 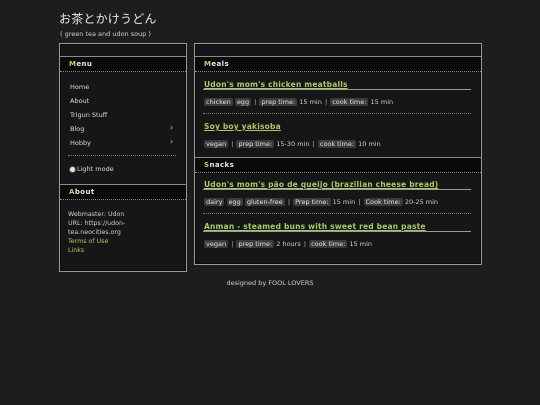 I want to click on prep-label: Prep time:, so click(x=312, y=202).